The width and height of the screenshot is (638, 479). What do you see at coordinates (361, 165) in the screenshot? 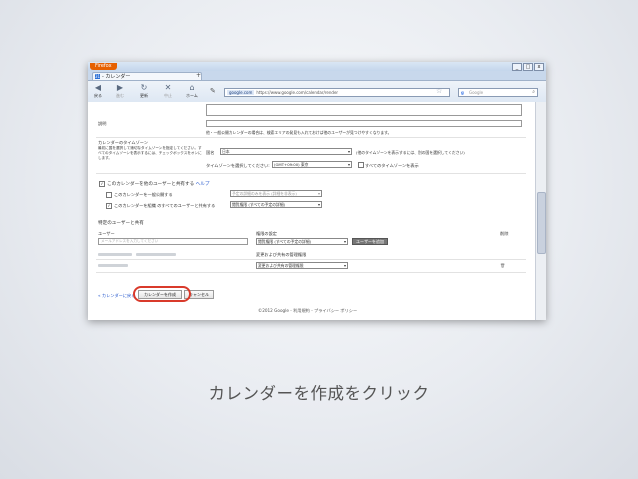
I see `show-all-timezones-checkbox` at bounding box center [361, 165].